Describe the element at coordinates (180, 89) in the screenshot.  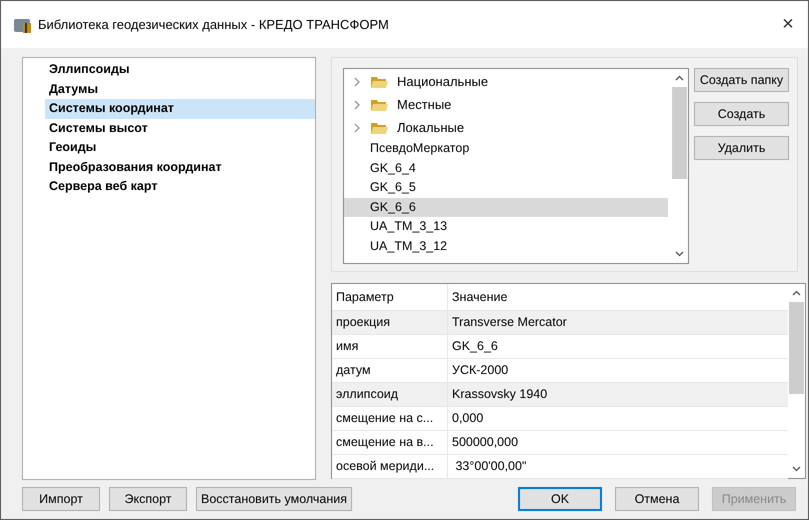
I see `sidebar-item: Датумы` at that location.